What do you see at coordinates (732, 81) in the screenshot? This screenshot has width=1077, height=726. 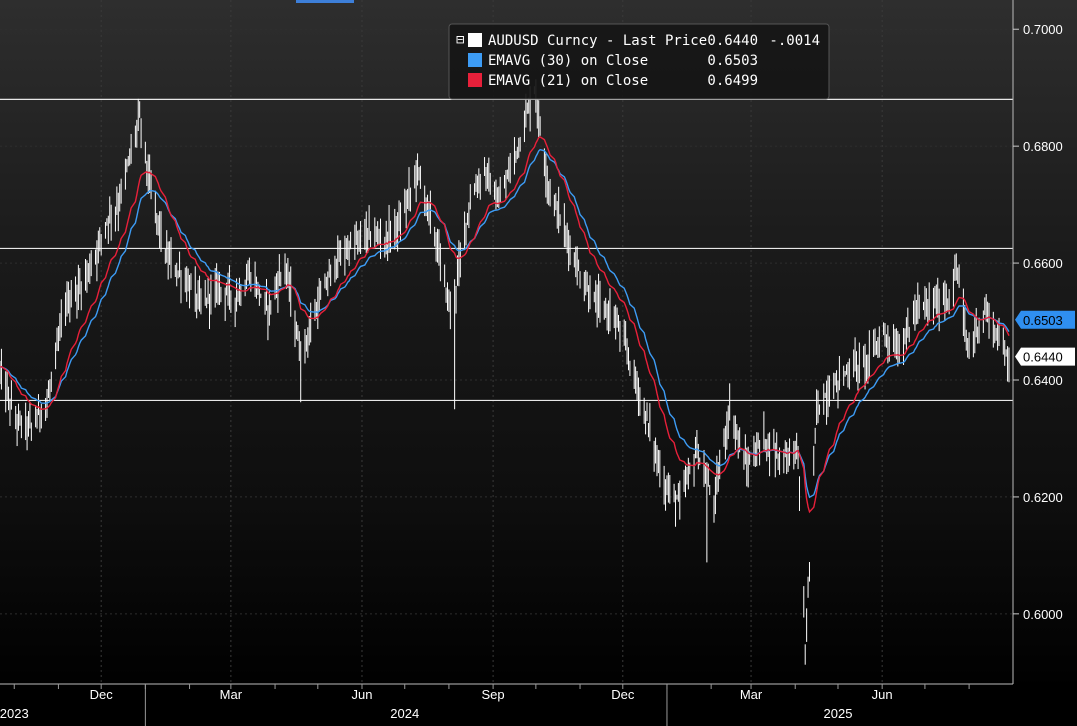 I see `legend-value-ema21: 0.6499` at bounding box center [732, 81].